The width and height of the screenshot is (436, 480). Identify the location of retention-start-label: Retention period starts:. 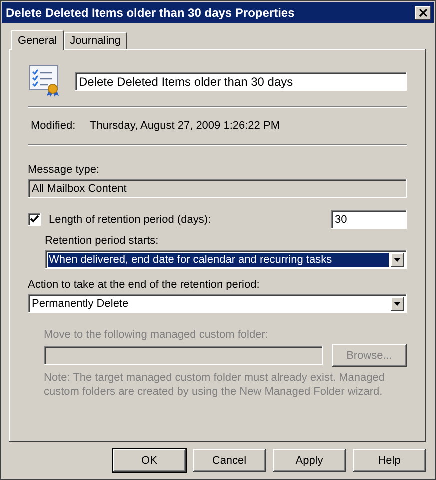
(102, 241).